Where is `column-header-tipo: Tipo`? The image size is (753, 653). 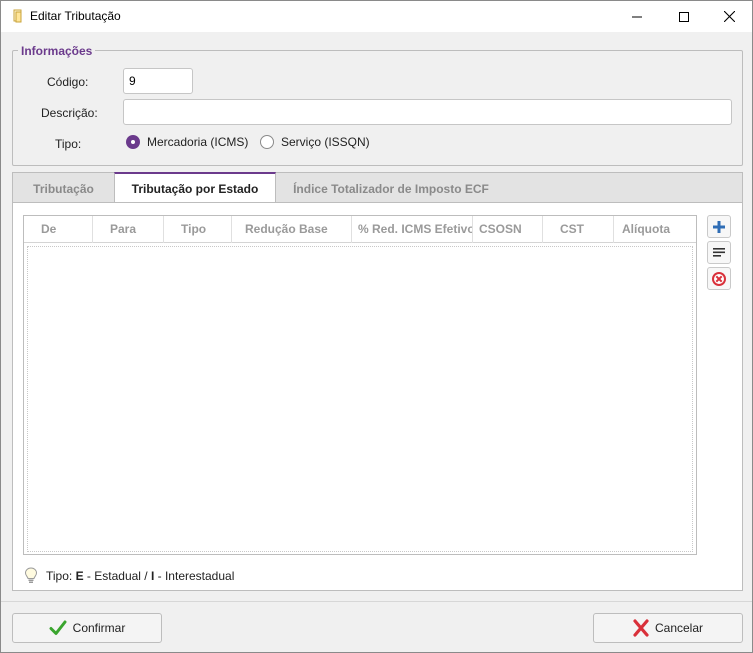
column-header-tipo: Tipo is located at coordinates (198, 229).